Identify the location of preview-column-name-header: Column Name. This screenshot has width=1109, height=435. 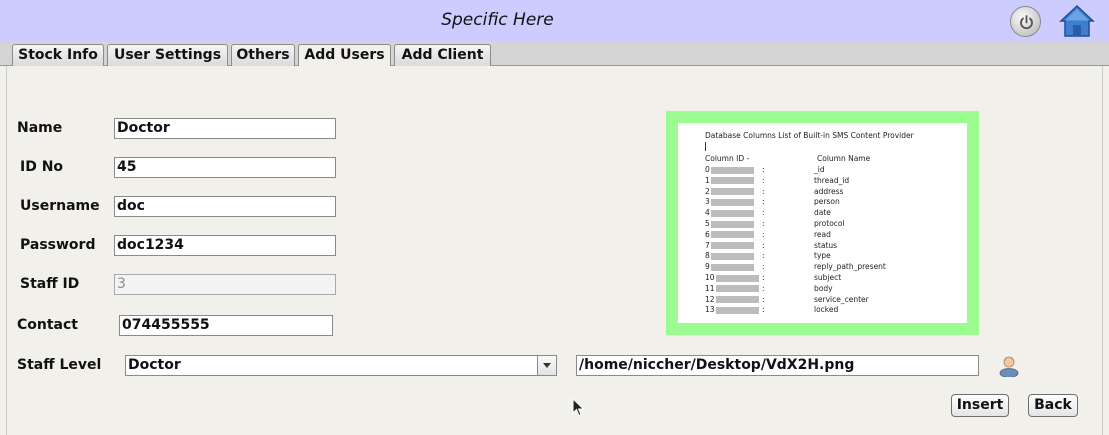
(844, 158).